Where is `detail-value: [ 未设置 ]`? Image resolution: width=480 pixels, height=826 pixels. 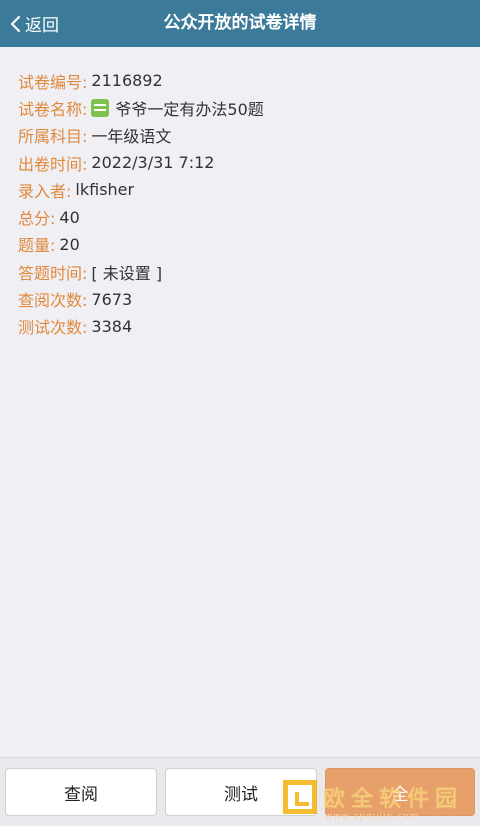 detail-value: [ 未设置 ] is located at coordinates (127, 273).